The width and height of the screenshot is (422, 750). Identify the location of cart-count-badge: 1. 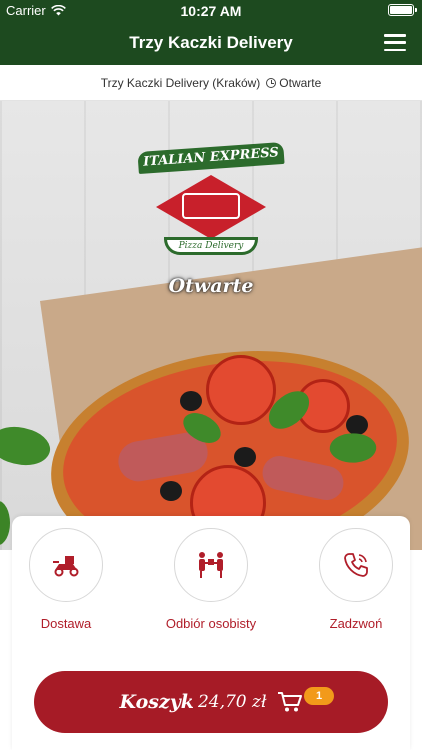
(319, 696).